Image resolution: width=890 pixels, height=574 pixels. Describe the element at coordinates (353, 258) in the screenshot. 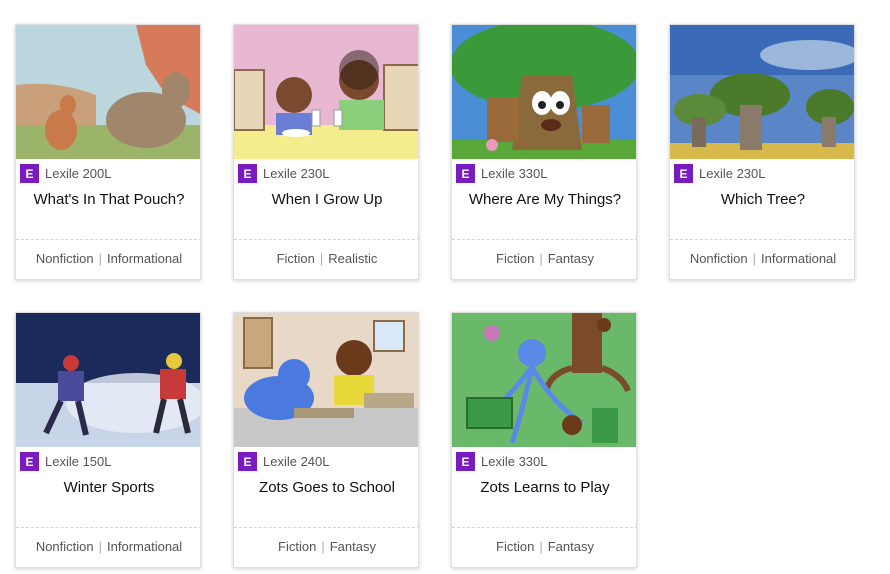

I see `type-tag: Realistic` at that location.